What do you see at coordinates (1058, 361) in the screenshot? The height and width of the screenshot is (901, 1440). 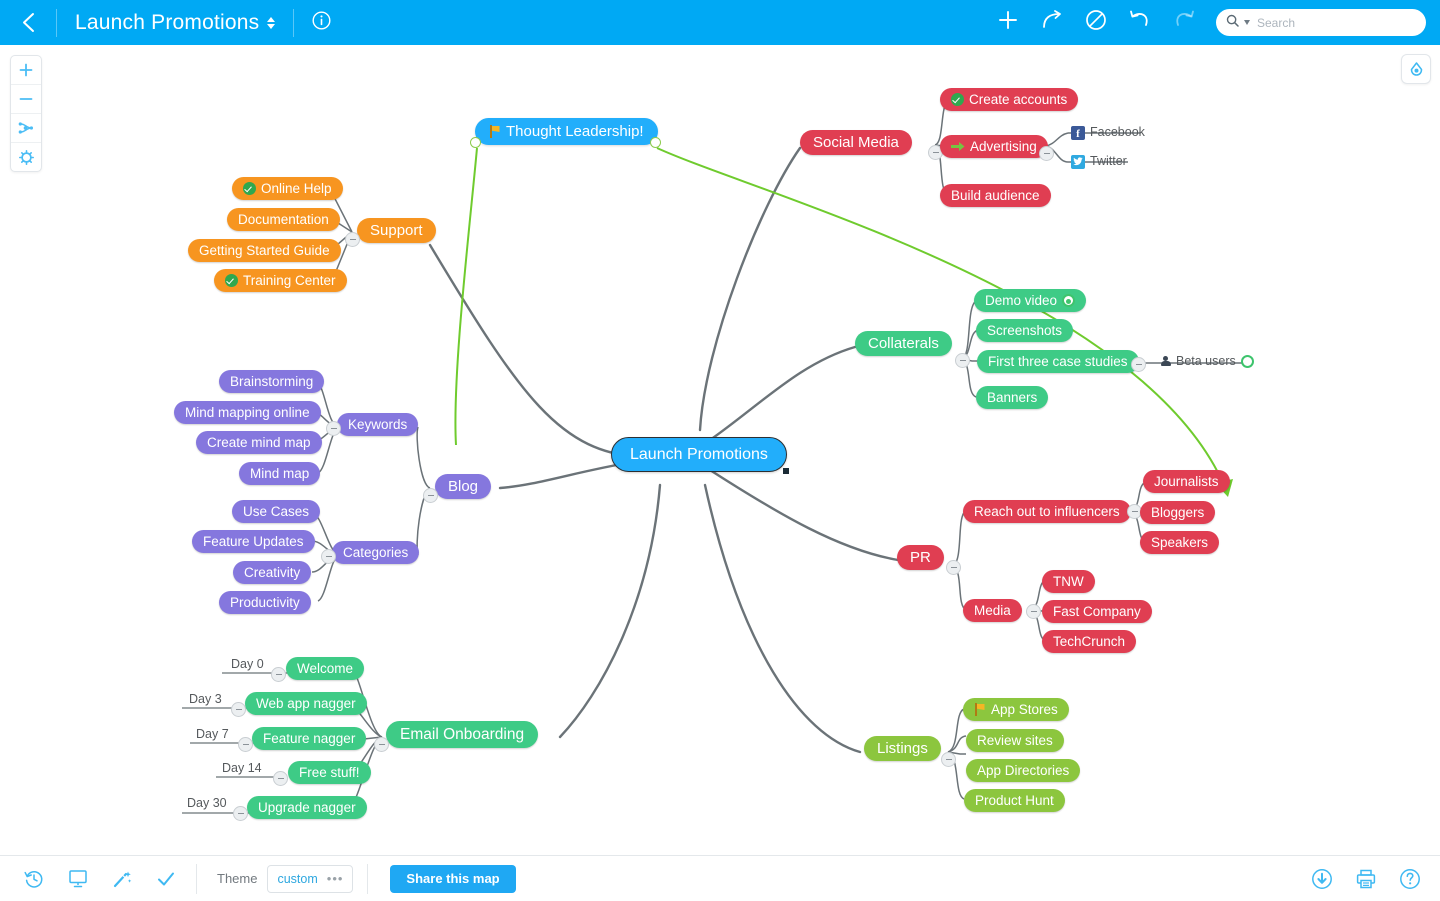 I see `node-first-three-case-studies: First three case studies` at bounding box center [1058, 361].